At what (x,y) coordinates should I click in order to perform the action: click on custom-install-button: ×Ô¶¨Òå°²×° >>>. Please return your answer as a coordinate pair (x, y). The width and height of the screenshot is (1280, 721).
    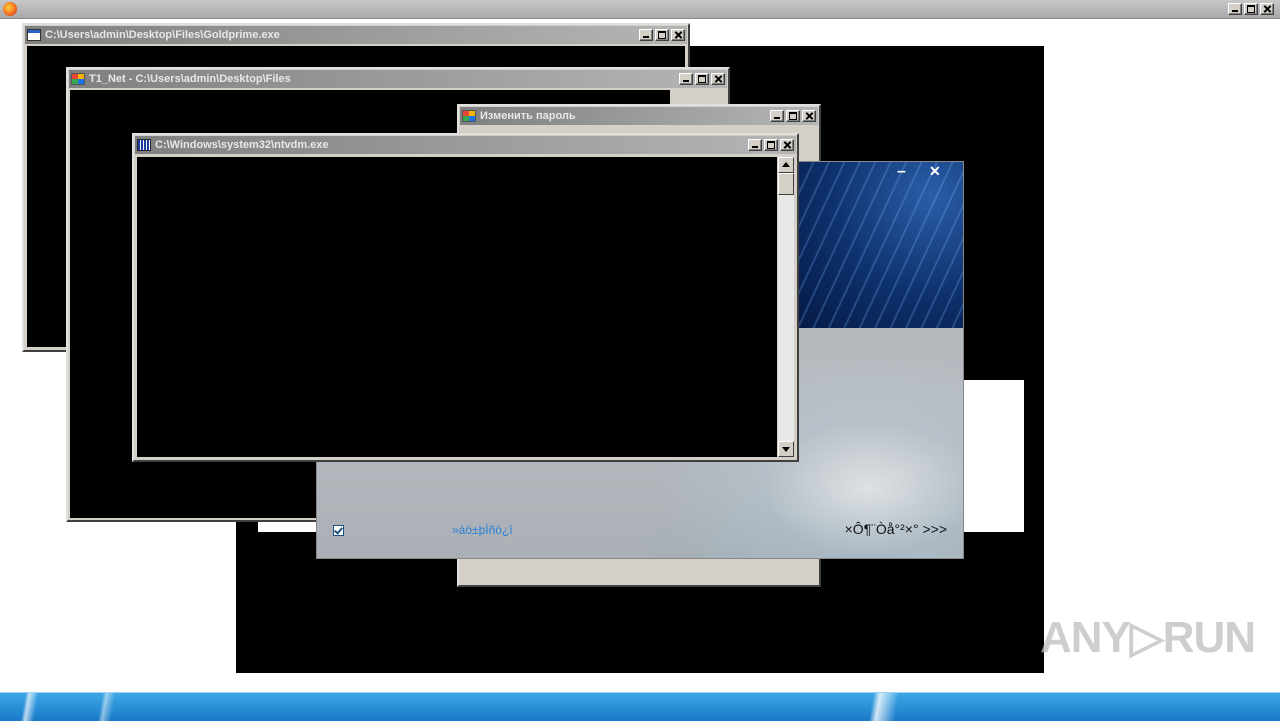
    Looking at the image, I should click on (896, 529).